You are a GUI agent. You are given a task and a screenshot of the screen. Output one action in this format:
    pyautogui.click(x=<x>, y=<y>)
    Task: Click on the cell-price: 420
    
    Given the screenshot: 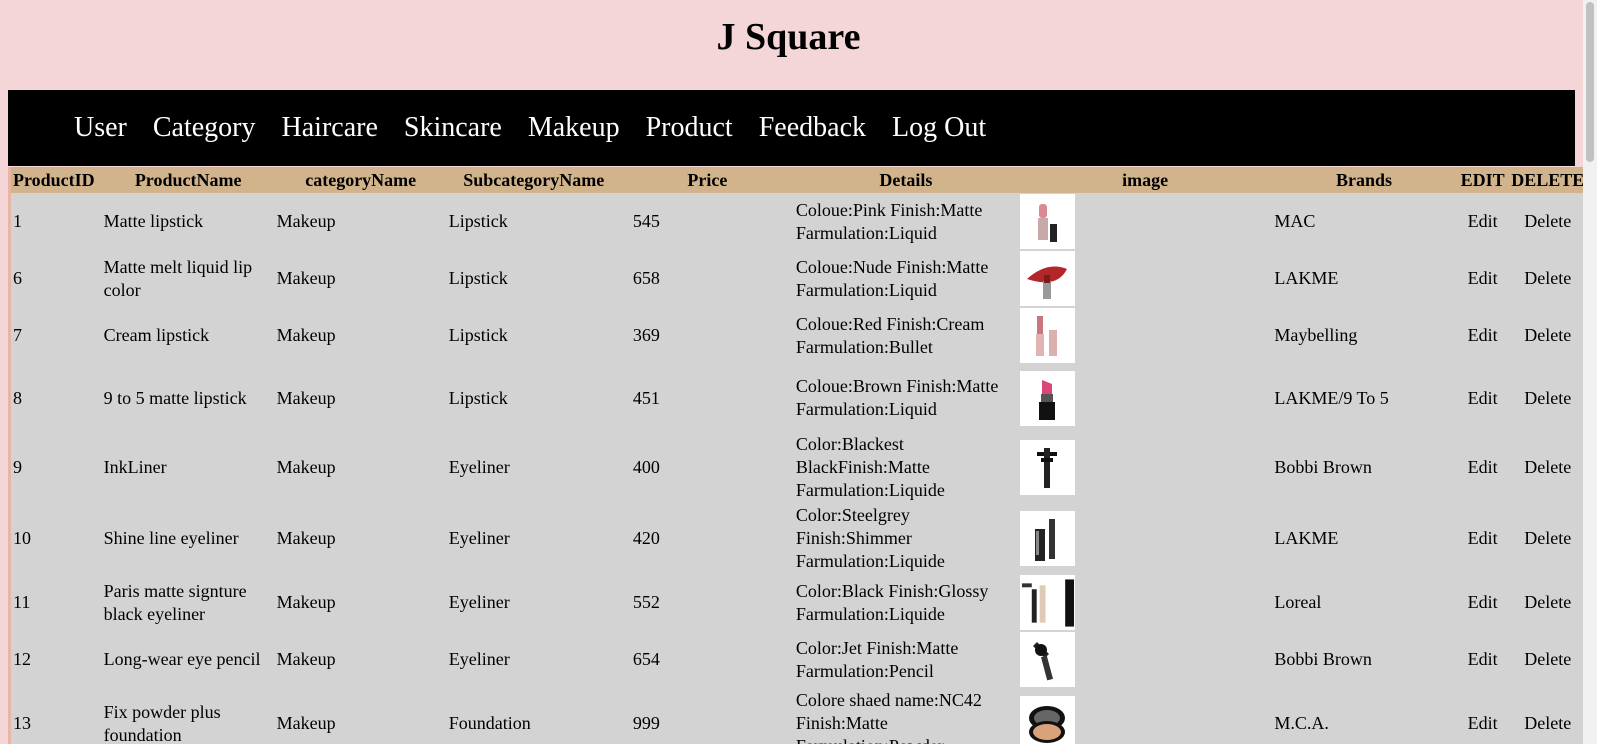 What is the action you would take?
    pyautogui.click(x=646, y=538)
    